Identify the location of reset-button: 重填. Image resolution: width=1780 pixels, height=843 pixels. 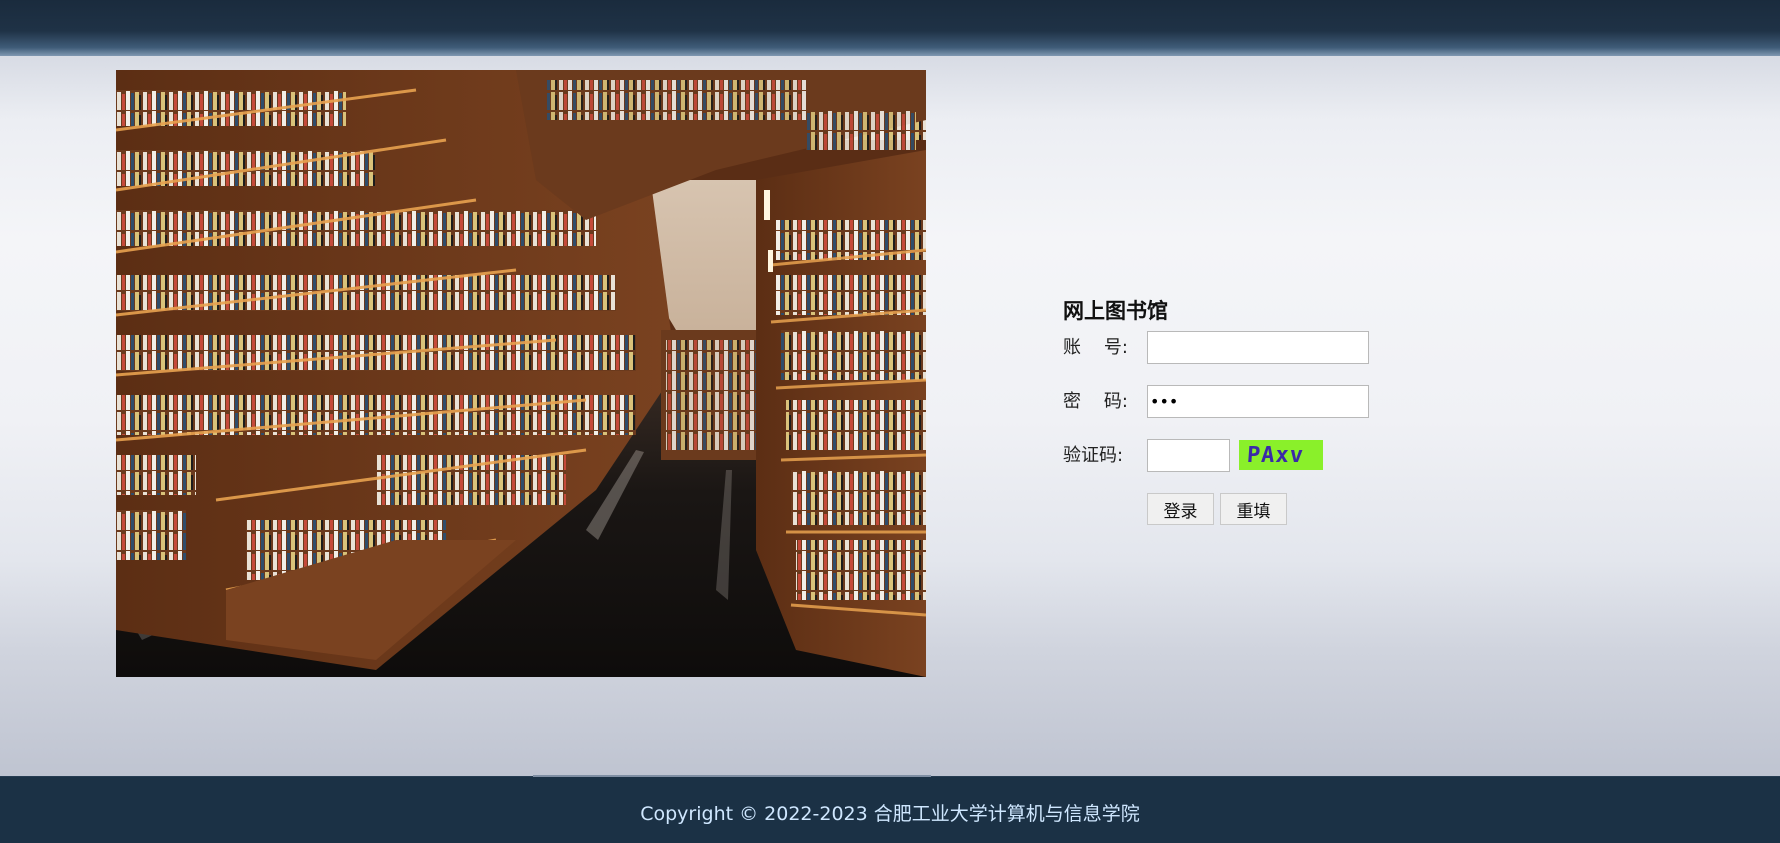
(1253, 509).